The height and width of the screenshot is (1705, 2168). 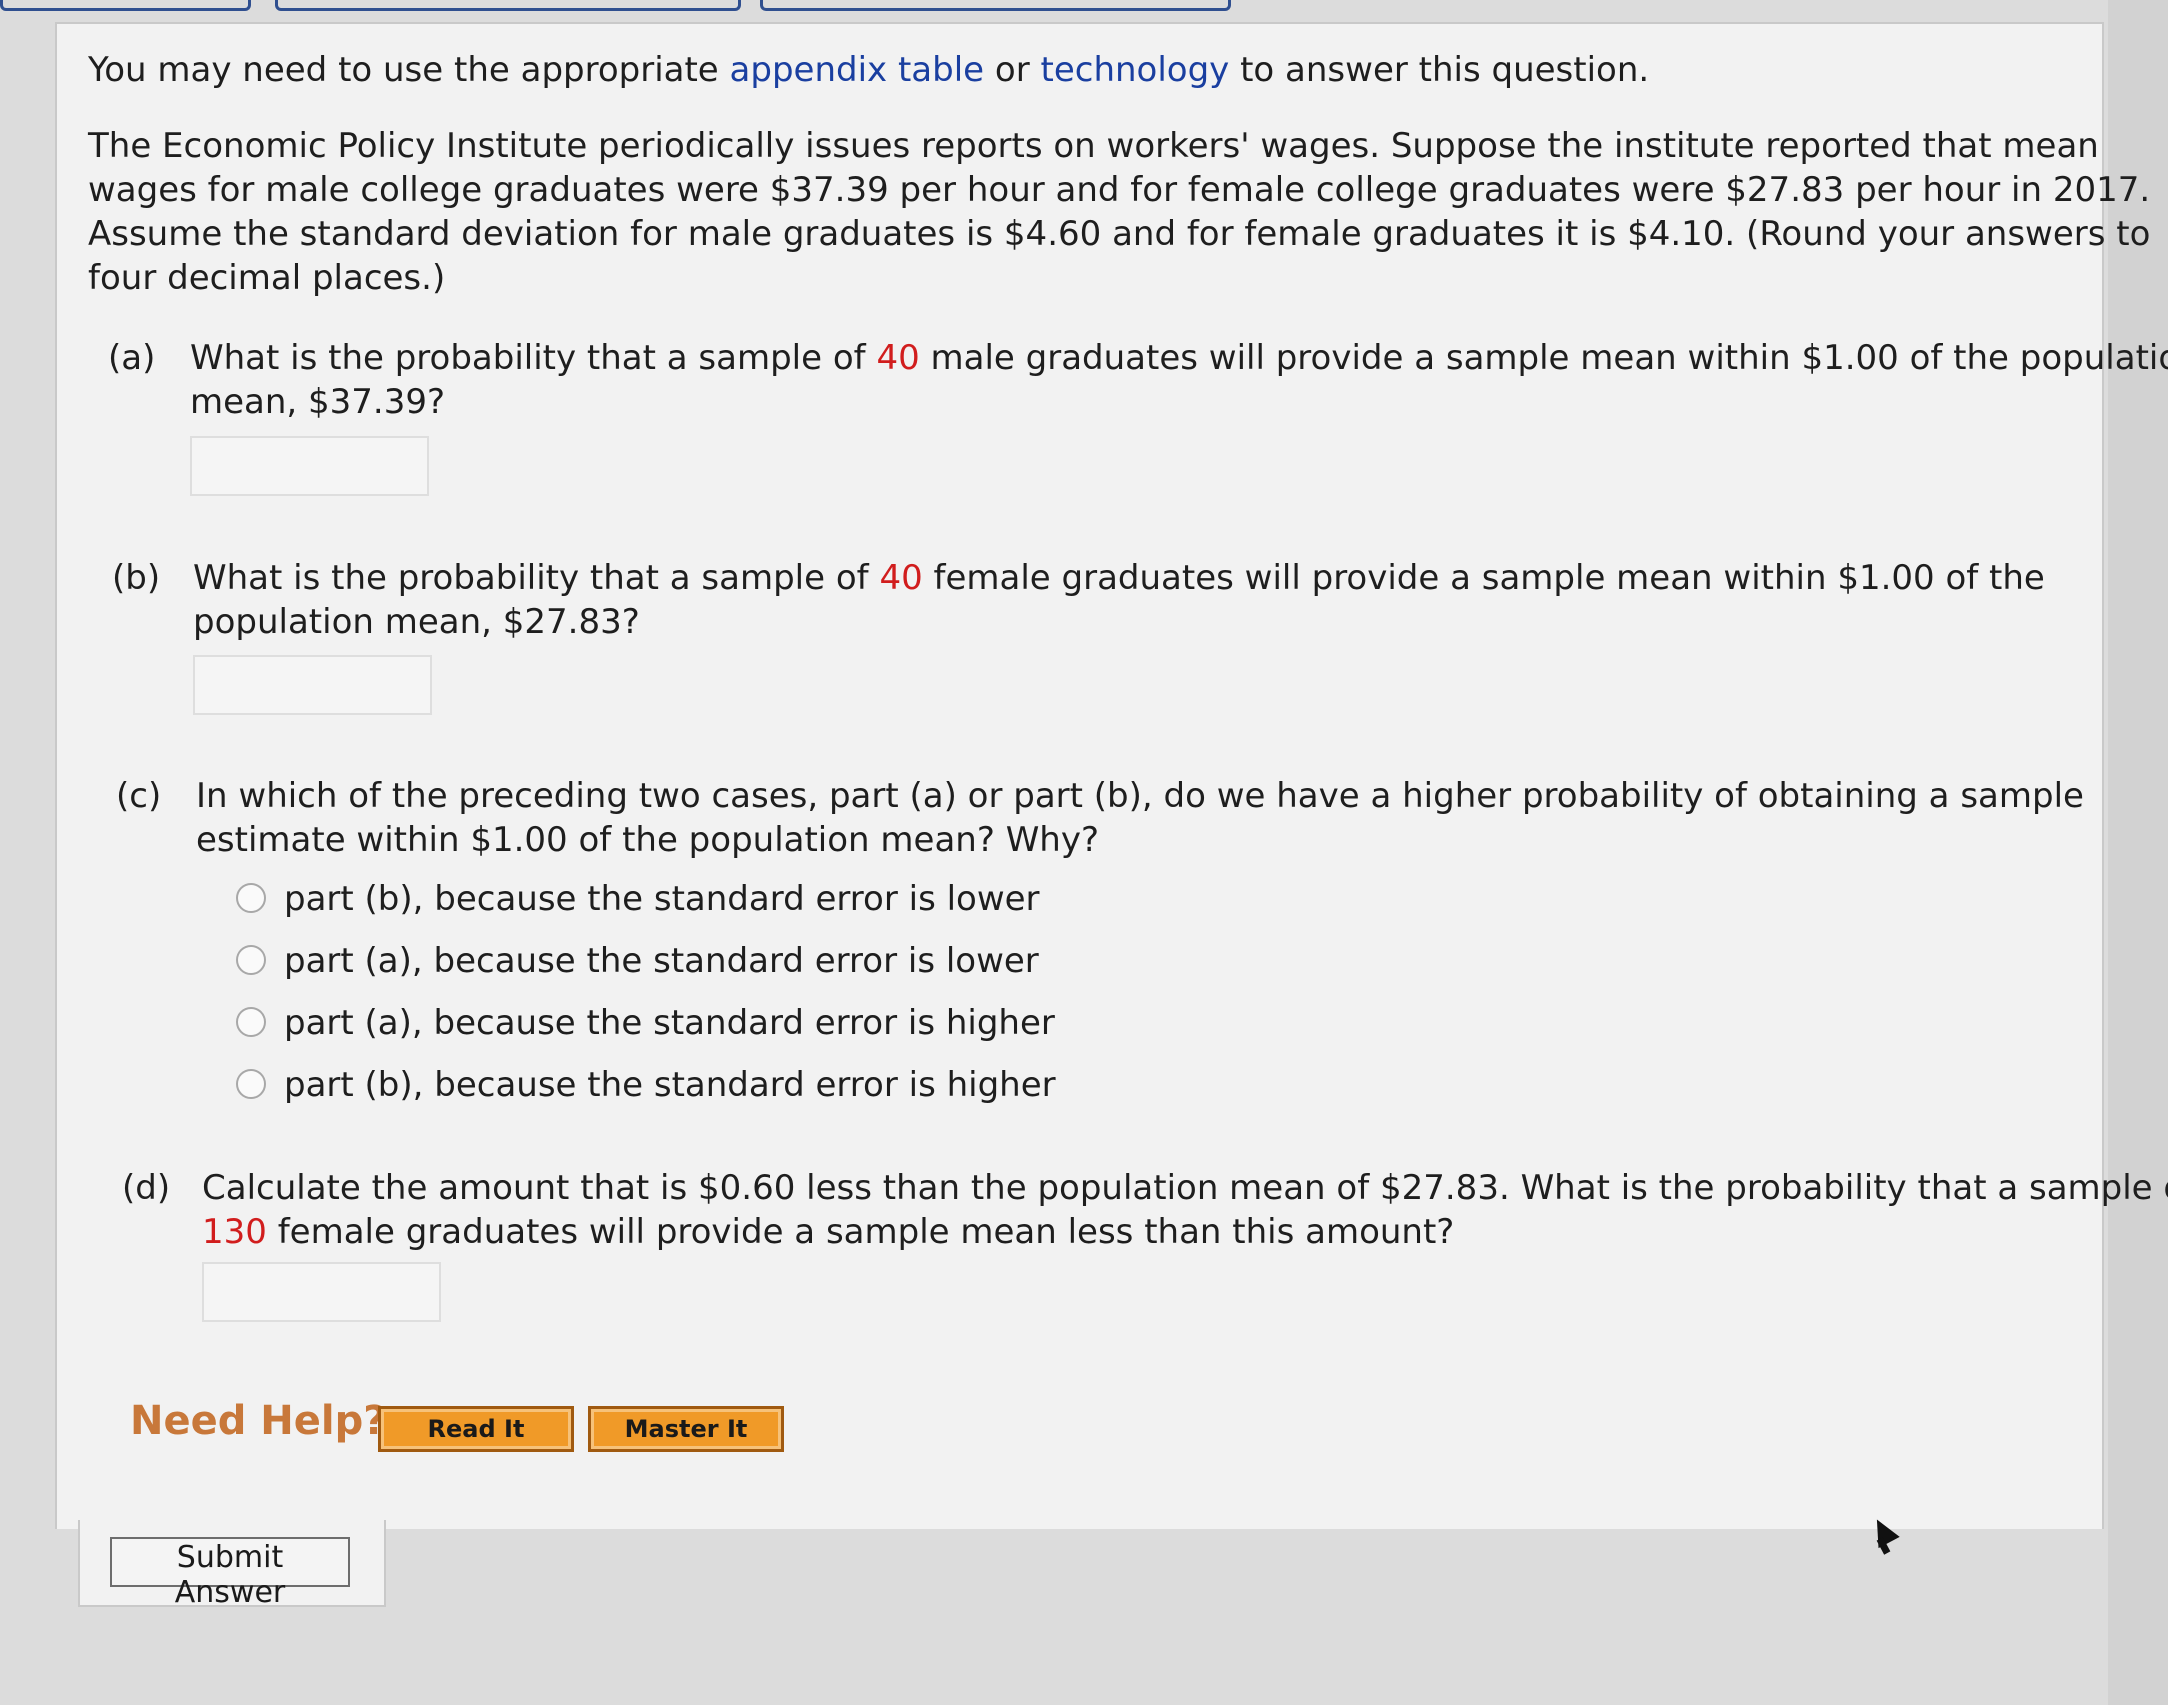 I want to click on part-d-sample-size: 130, so click(x=234, y=1232).